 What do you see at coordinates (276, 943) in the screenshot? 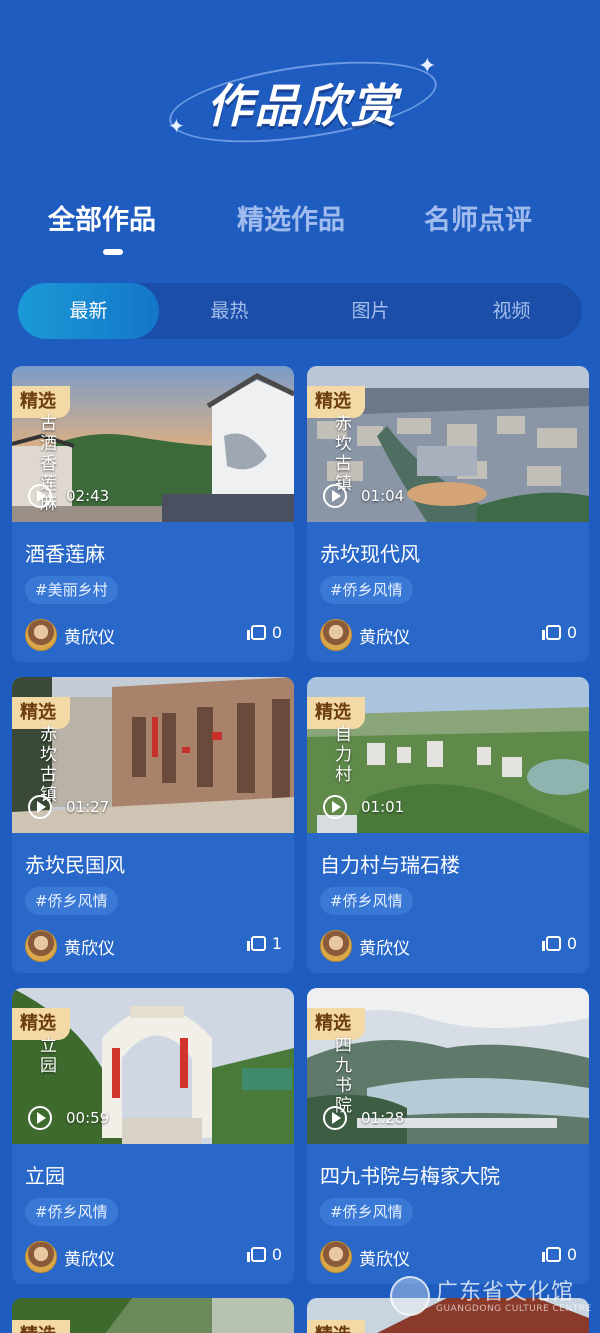
I see `like-count: 1` at bounding box center [276, 943].